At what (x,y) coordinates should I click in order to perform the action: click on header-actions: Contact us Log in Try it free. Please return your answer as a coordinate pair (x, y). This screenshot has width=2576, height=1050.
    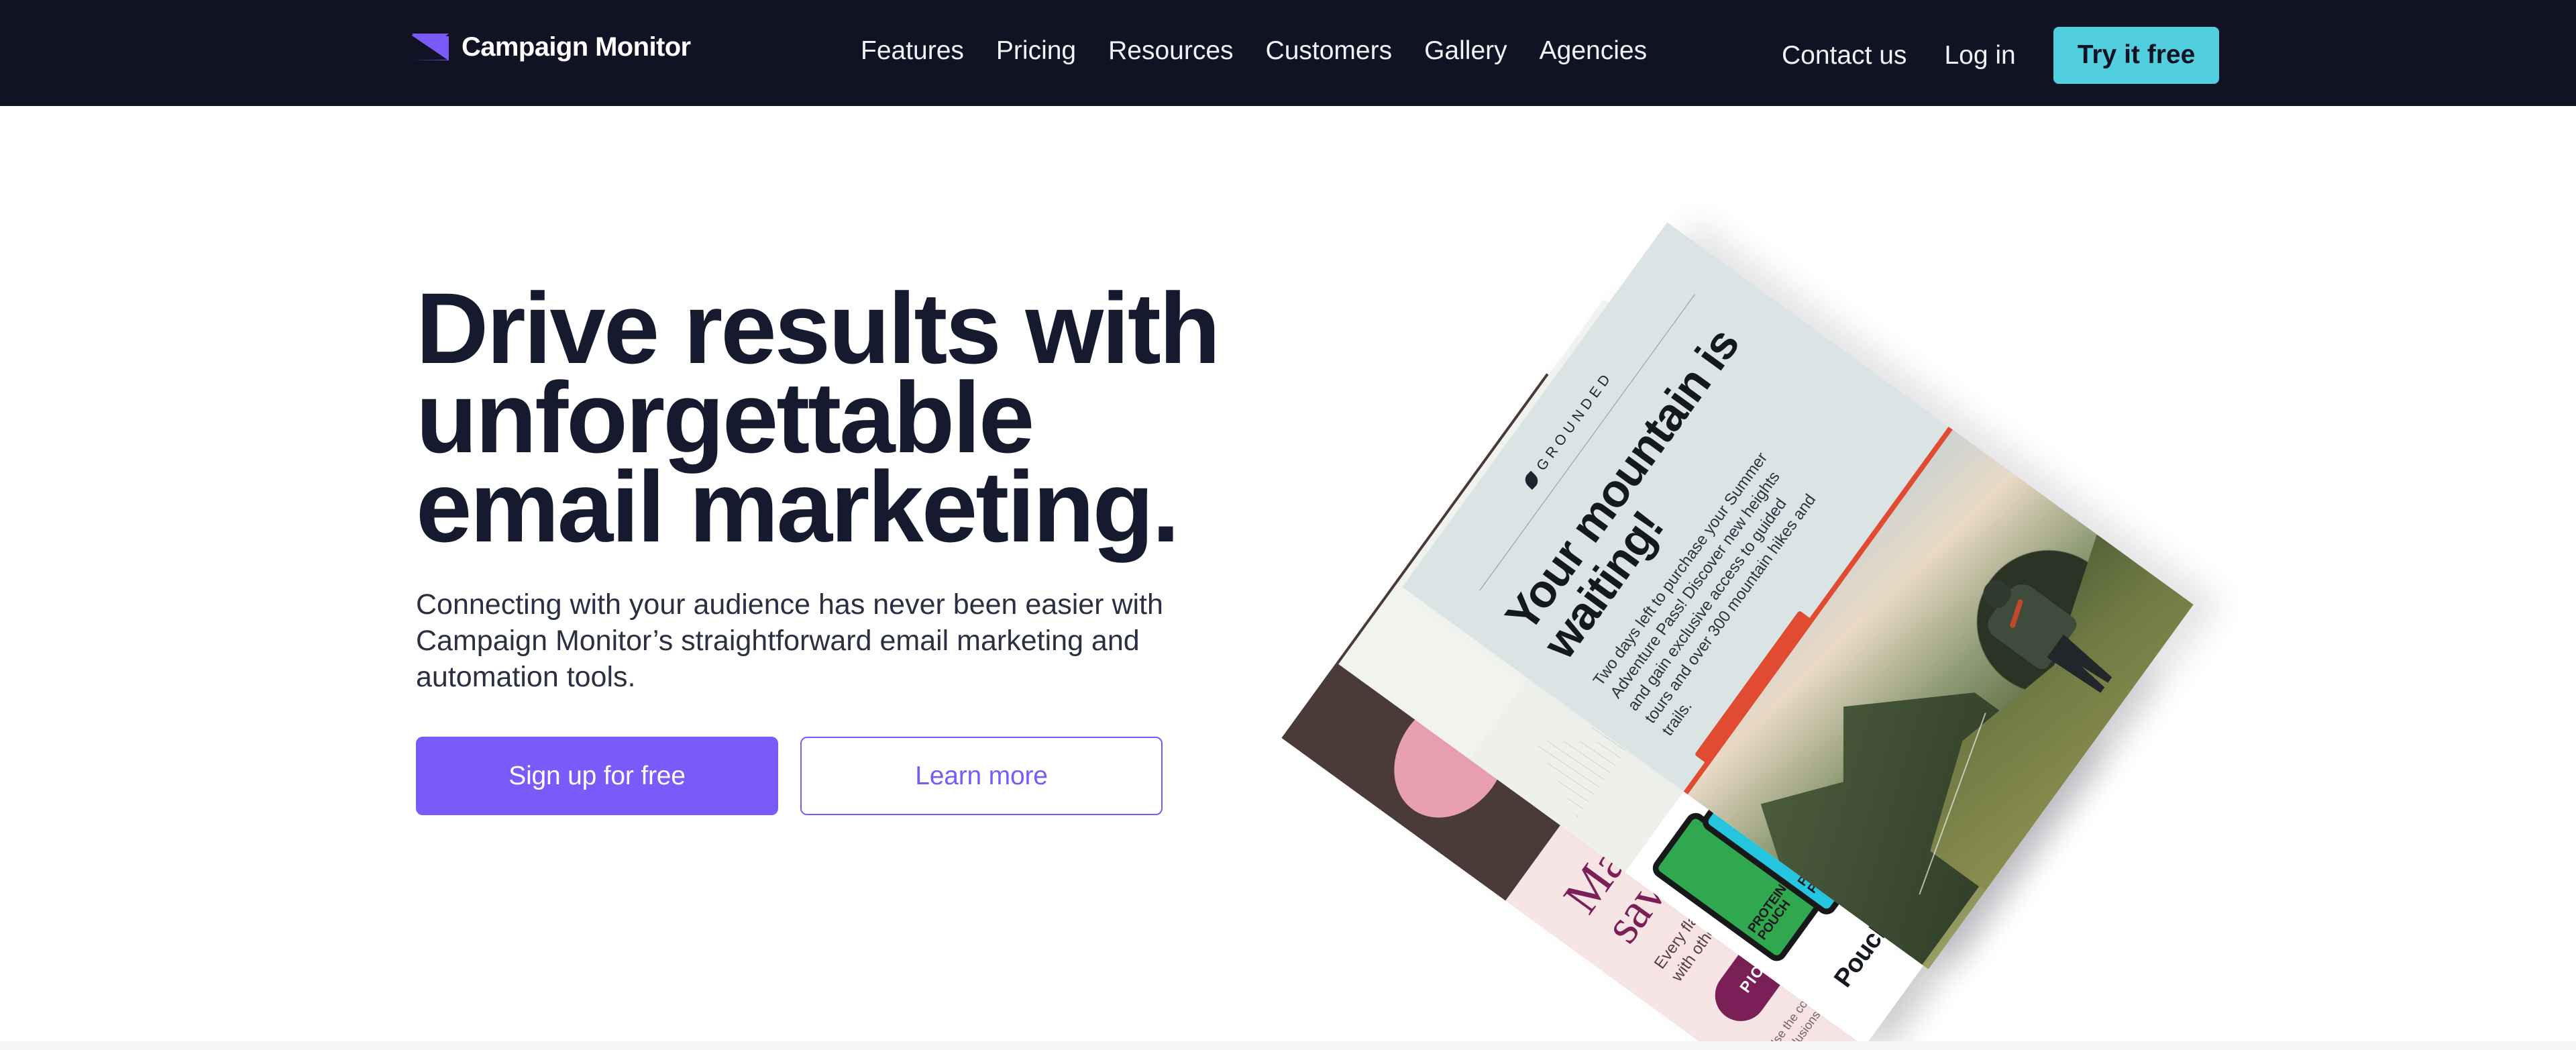
    Looking at the image, I should click on (1991, 56).